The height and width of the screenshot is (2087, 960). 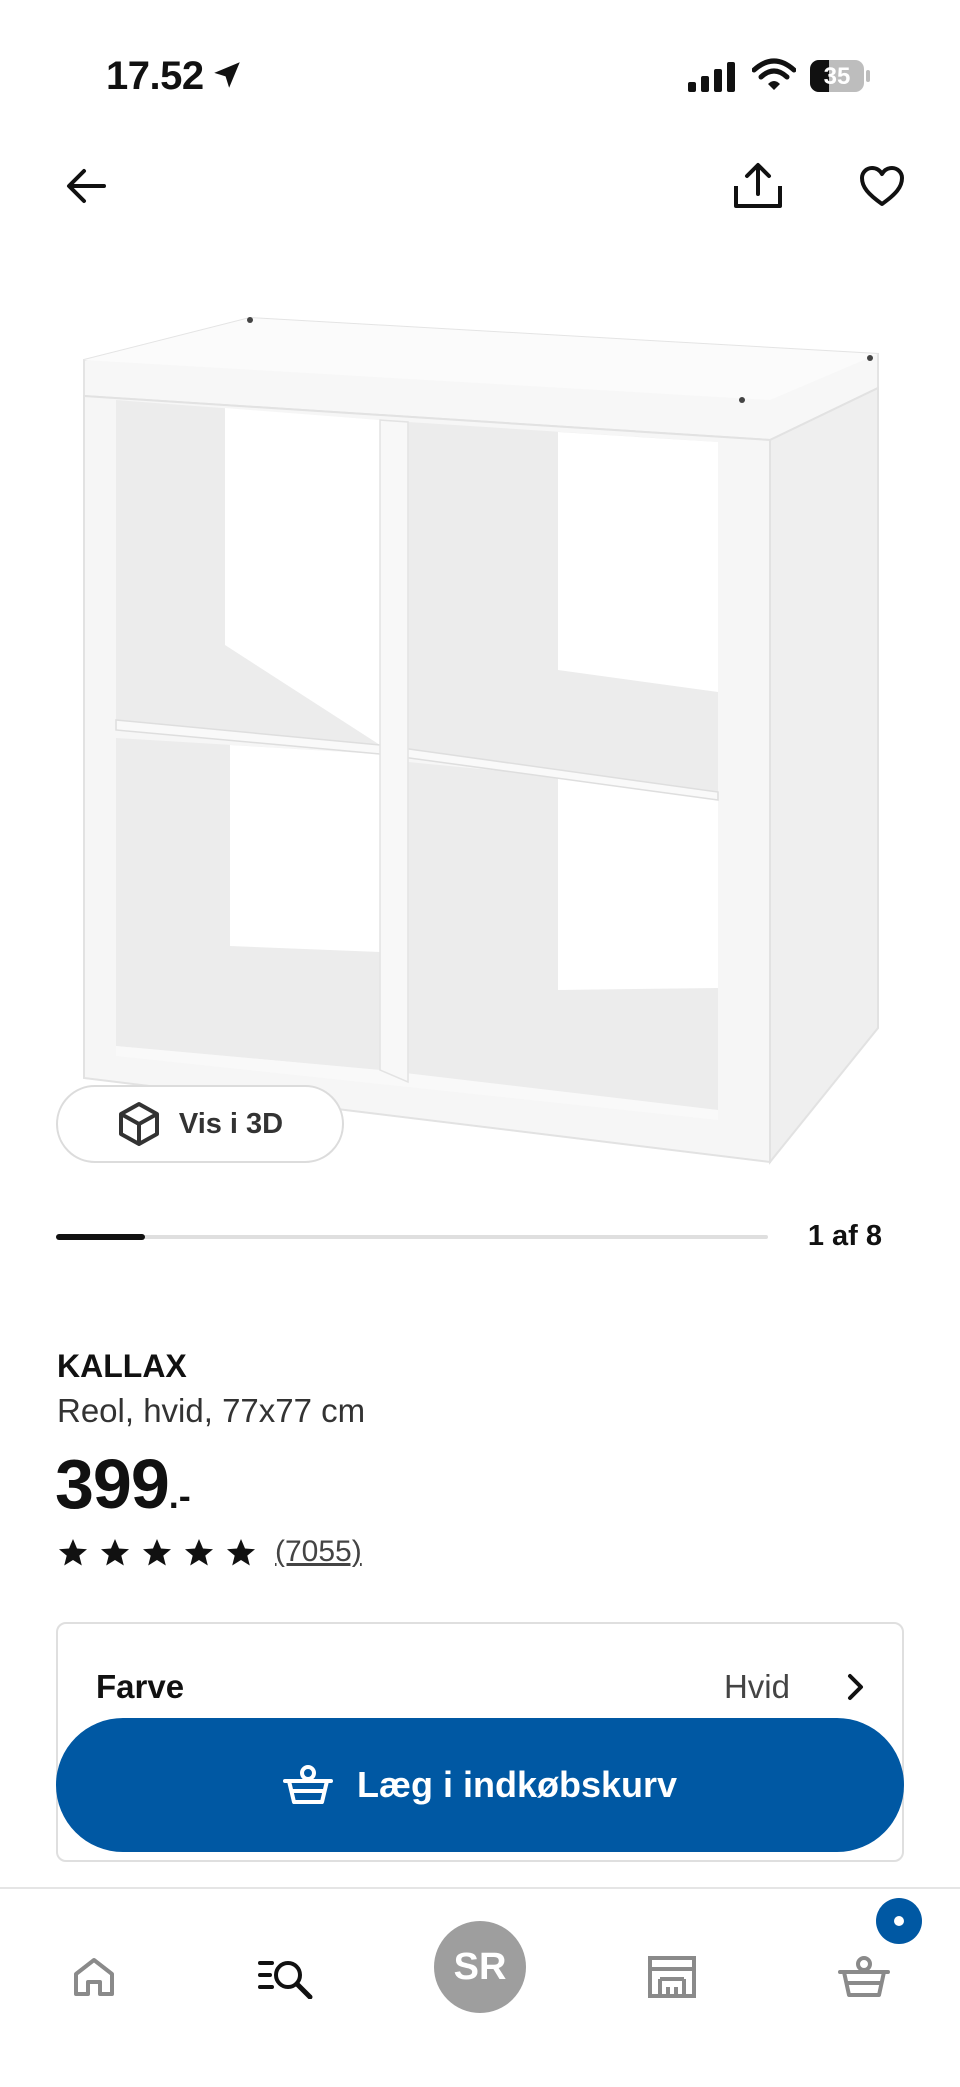 I want to click on carousel-progress-fill, so click(x=100, y=1237).